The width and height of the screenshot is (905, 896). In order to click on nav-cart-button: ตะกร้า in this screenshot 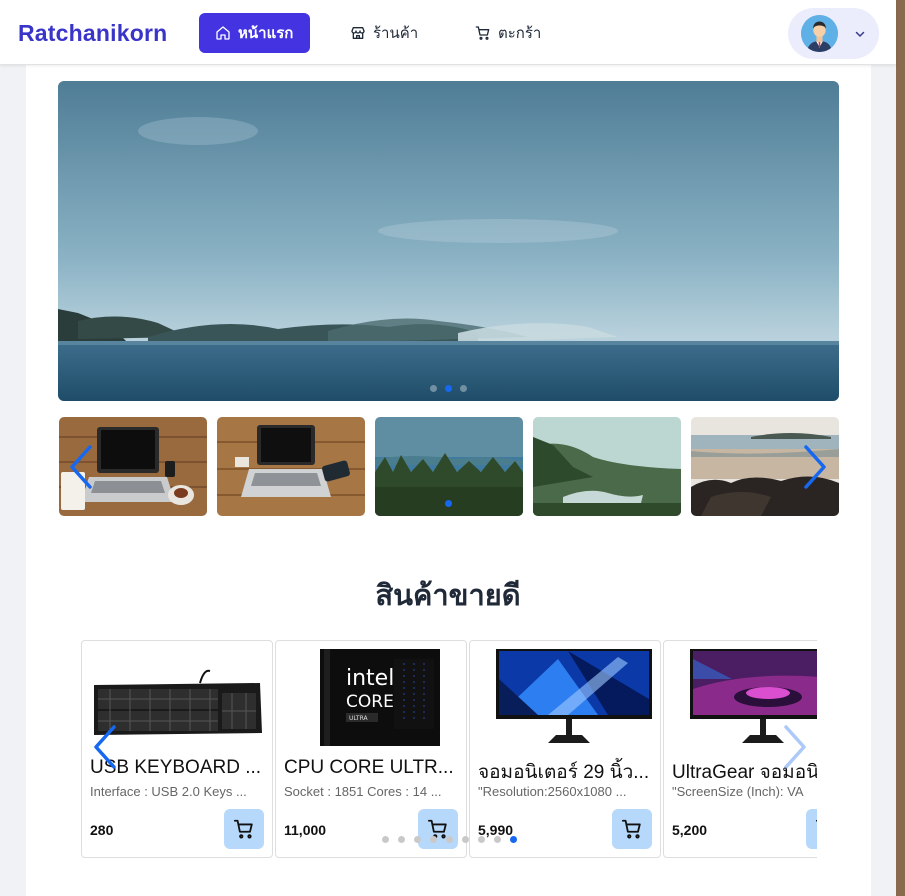, I will do `click(508, 33)`.